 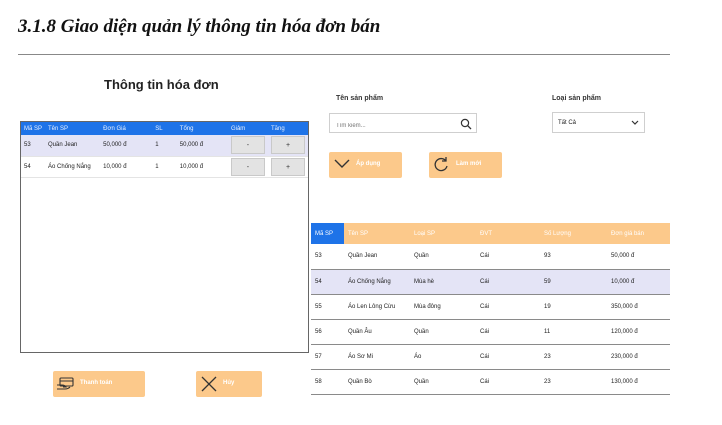 What do you see at coordinates (73, 167) in the screenshot?
I see `cart-cell-ten: Áo Chống Nắng` at bounding box center [73, 167].